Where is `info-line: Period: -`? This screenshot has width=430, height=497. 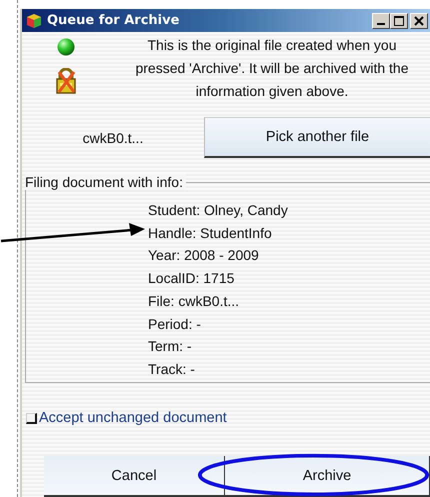
info-line: Period: - is located at coordinates (175, 324).